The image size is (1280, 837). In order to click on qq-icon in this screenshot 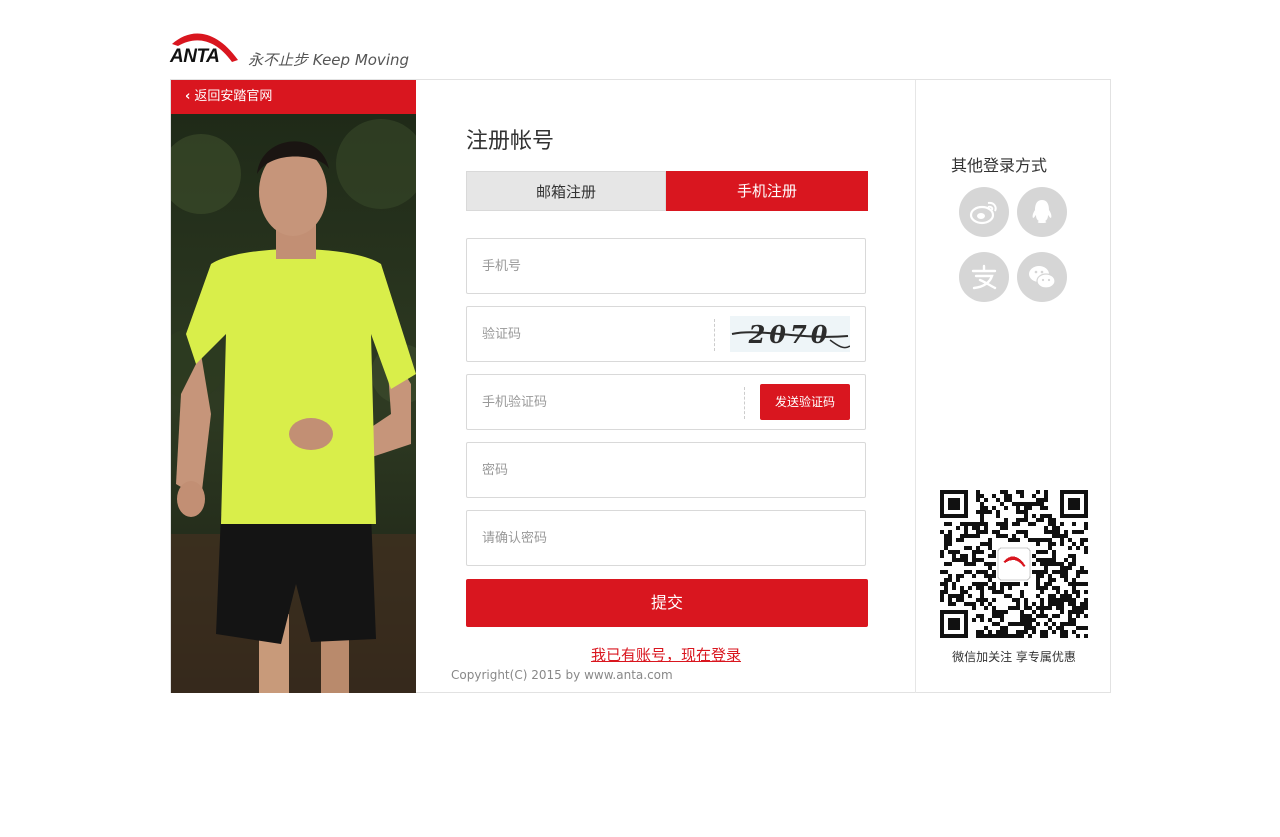, I will do `click(1042, 211)`.